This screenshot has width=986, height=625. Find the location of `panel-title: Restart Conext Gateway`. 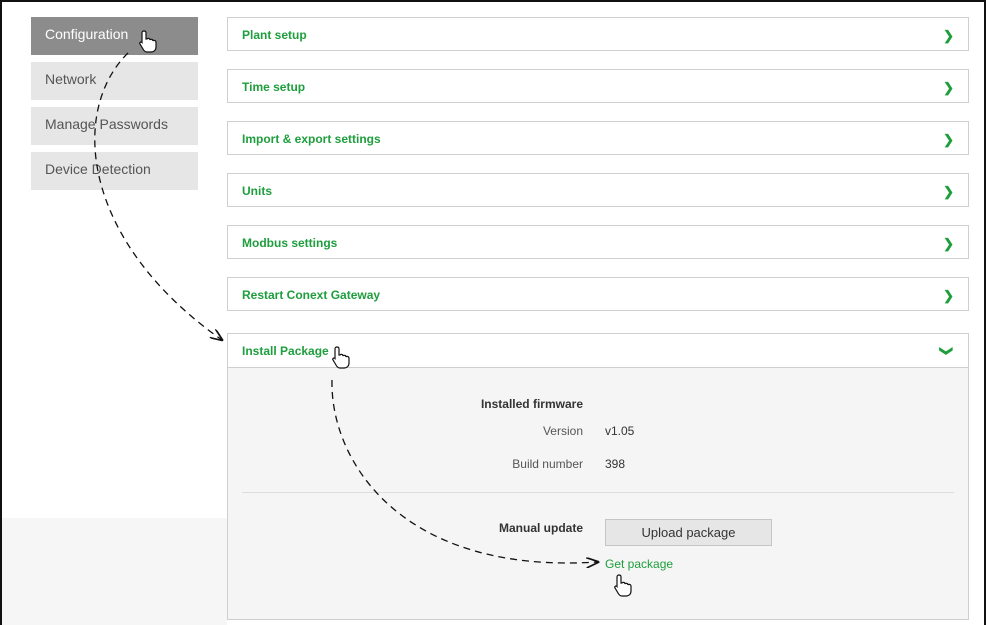

panel-title: Restart Conext Gateway is located at coordinates (311, 295).